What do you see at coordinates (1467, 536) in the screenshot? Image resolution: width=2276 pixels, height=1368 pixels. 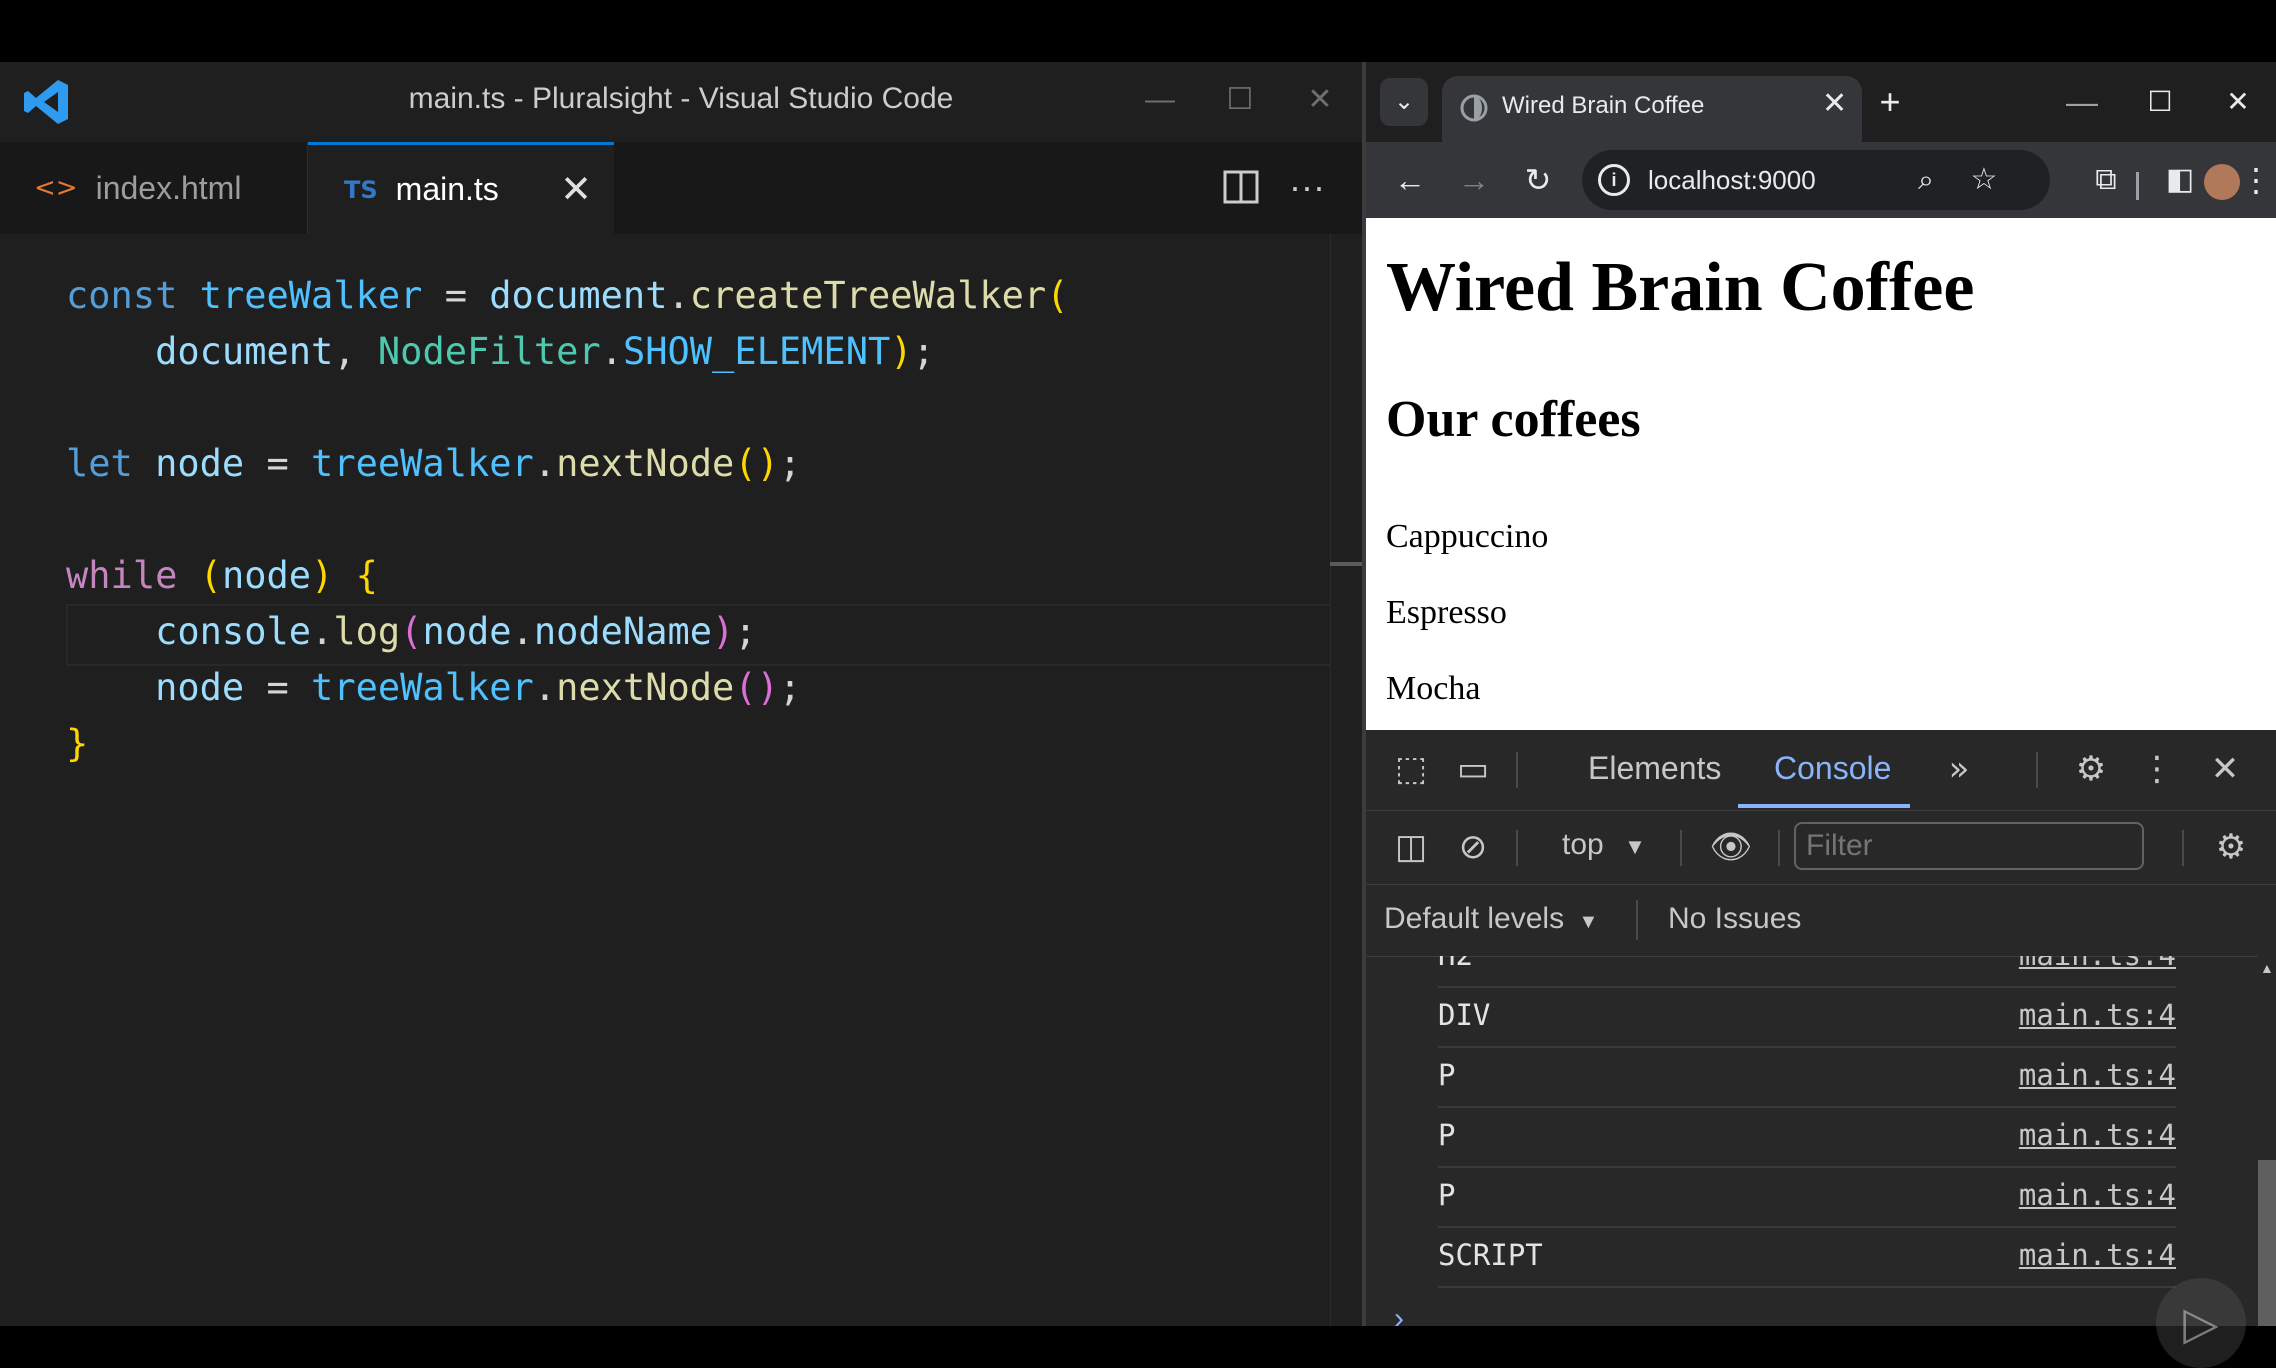 I see `coffee-item: Cappuccino` at bounding box center [1467, 536].